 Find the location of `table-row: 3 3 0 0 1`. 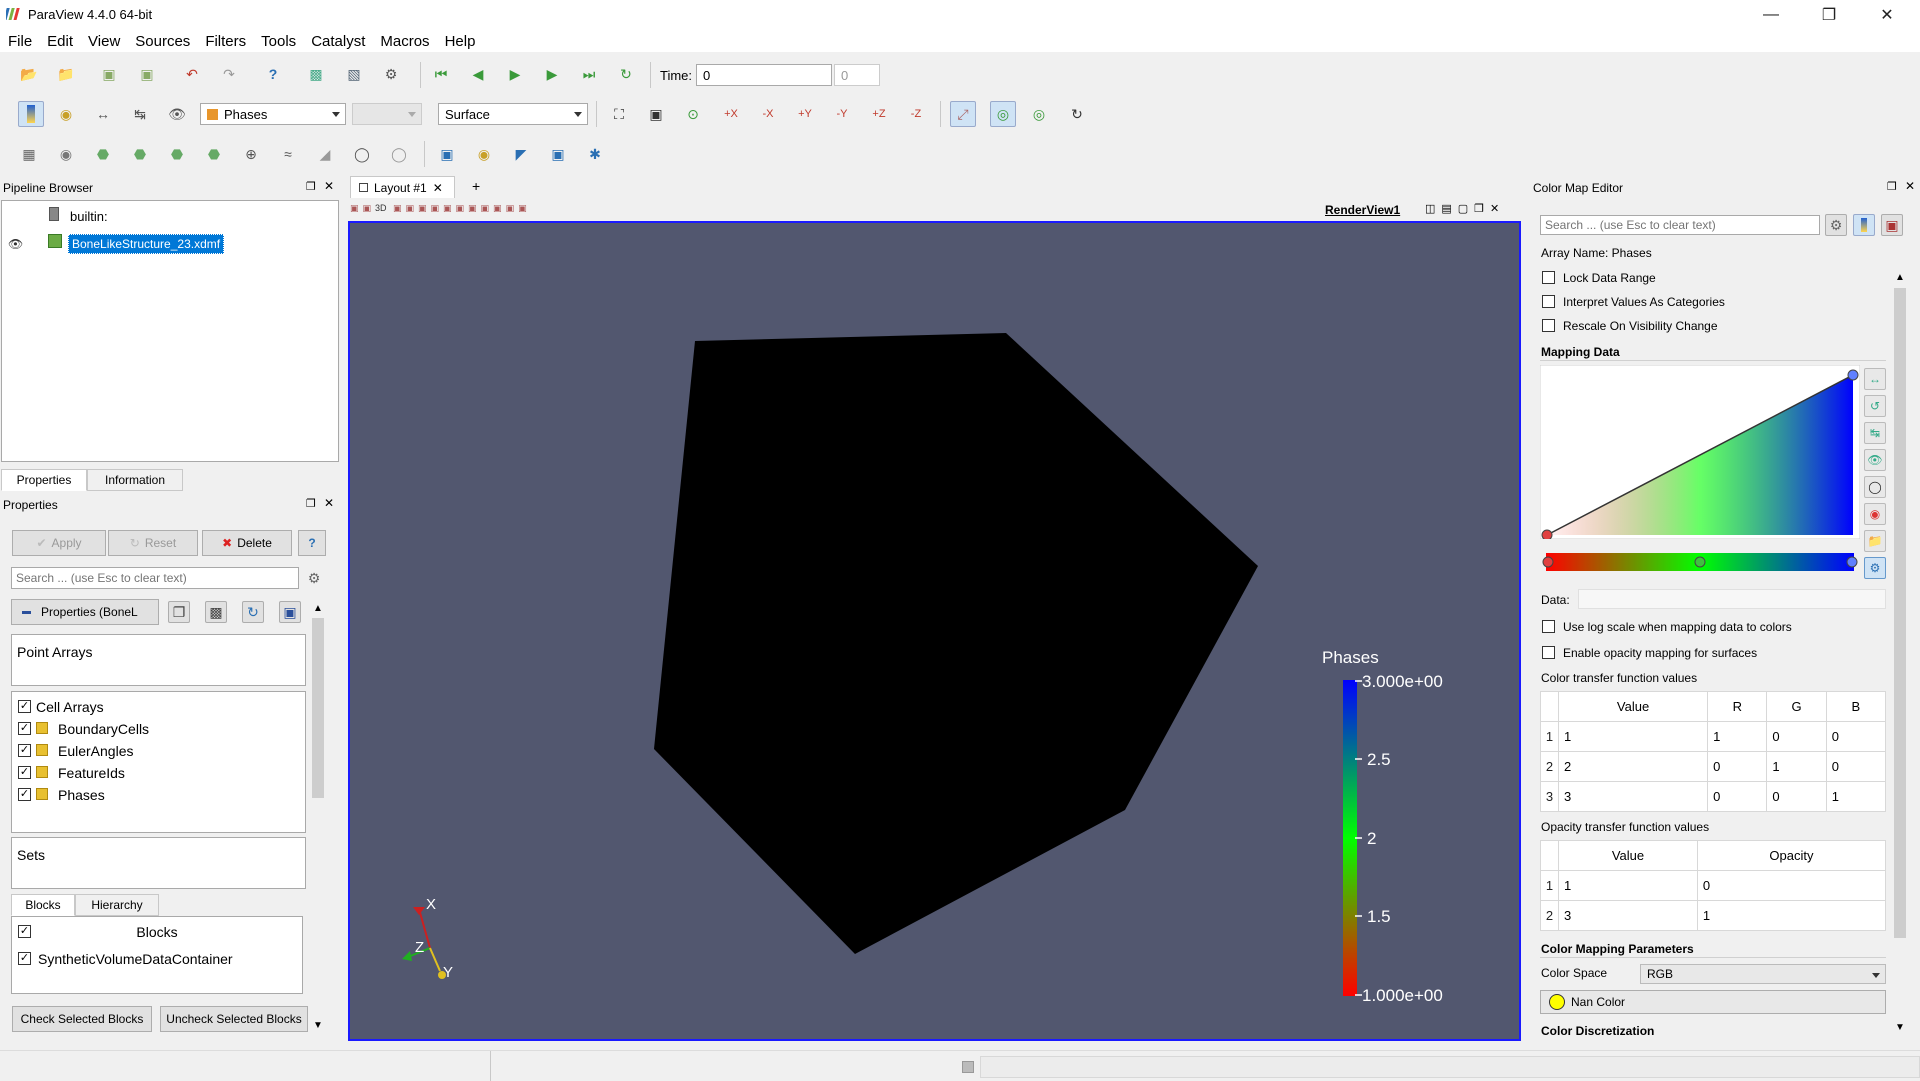

table-row: 3 3 0 0 1 is located at coordinates (1713, 796).